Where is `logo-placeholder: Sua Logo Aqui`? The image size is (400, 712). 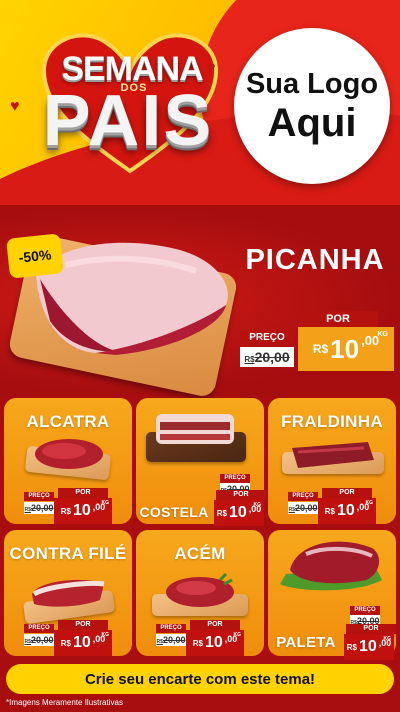 logo-placeholder: Sua Logo Aqui is located at coordinates (312, 106).